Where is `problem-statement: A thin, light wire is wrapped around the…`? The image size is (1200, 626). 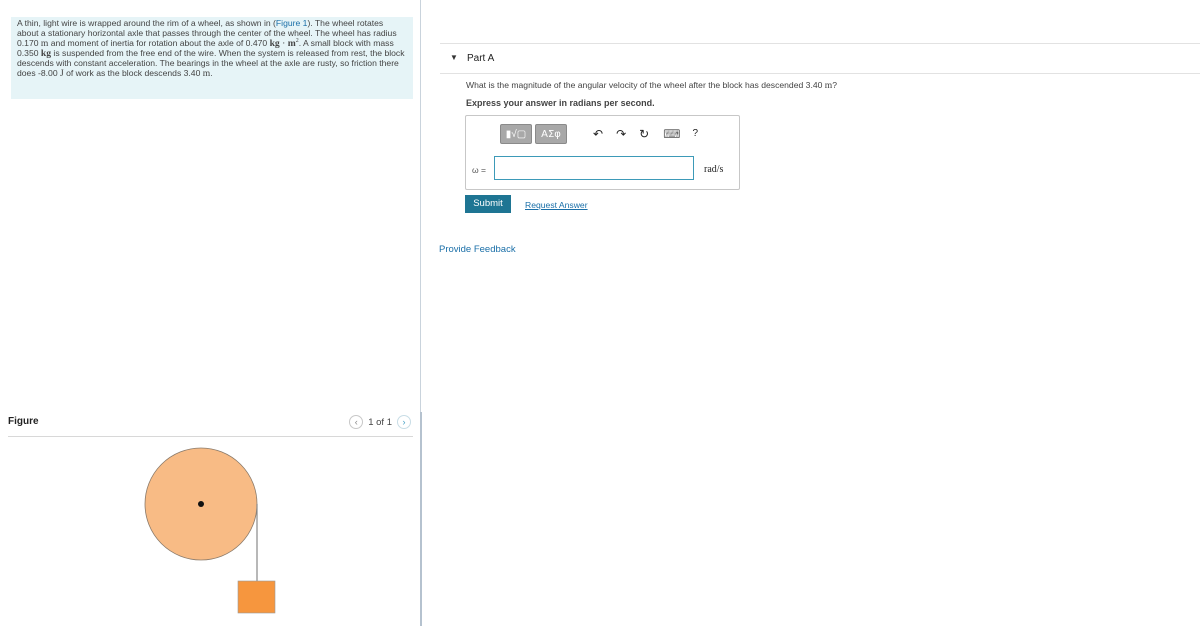
problem-statement: A thin, light wire is wrapped around the… is located at coordinates (212, 58).